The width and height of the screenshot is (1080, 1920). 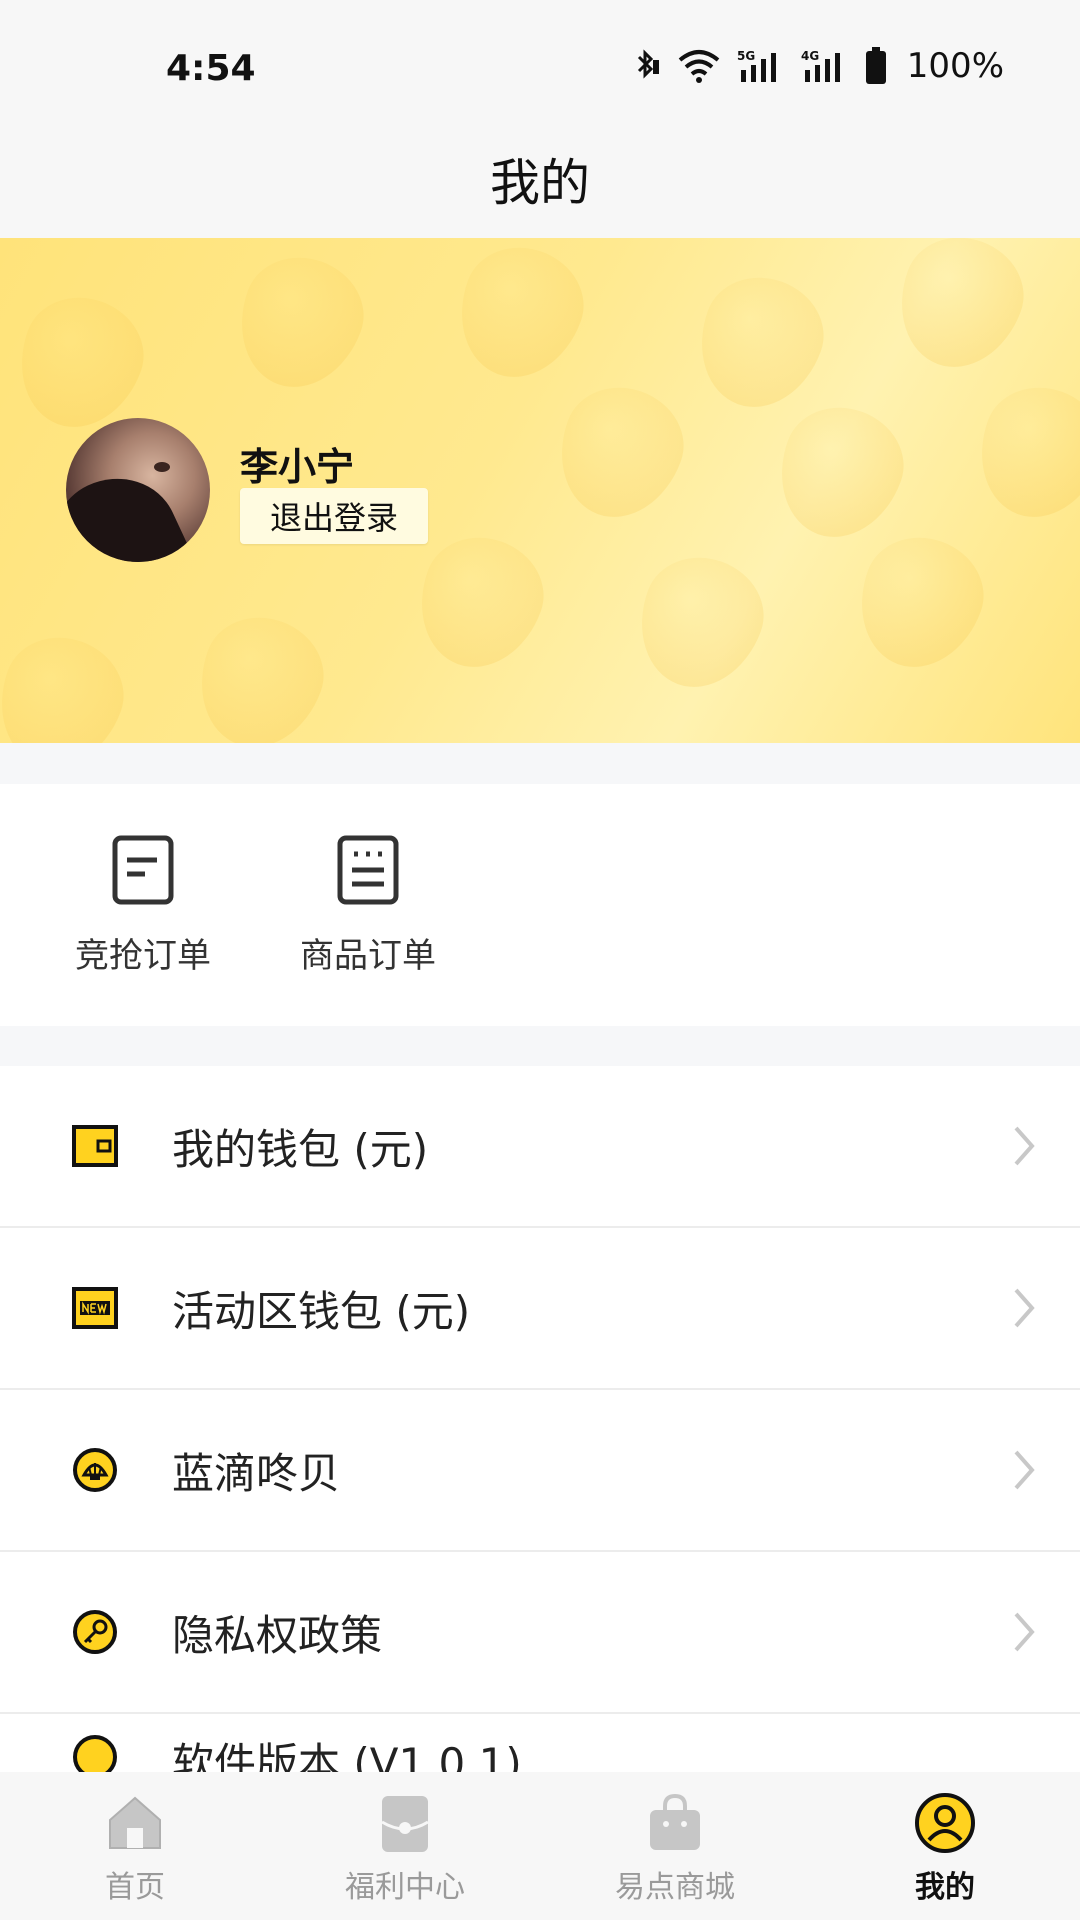 I want to click on bottom-tab-bar: 首页 福利中心 易点商城 我的, so click(x=540, y=1846).